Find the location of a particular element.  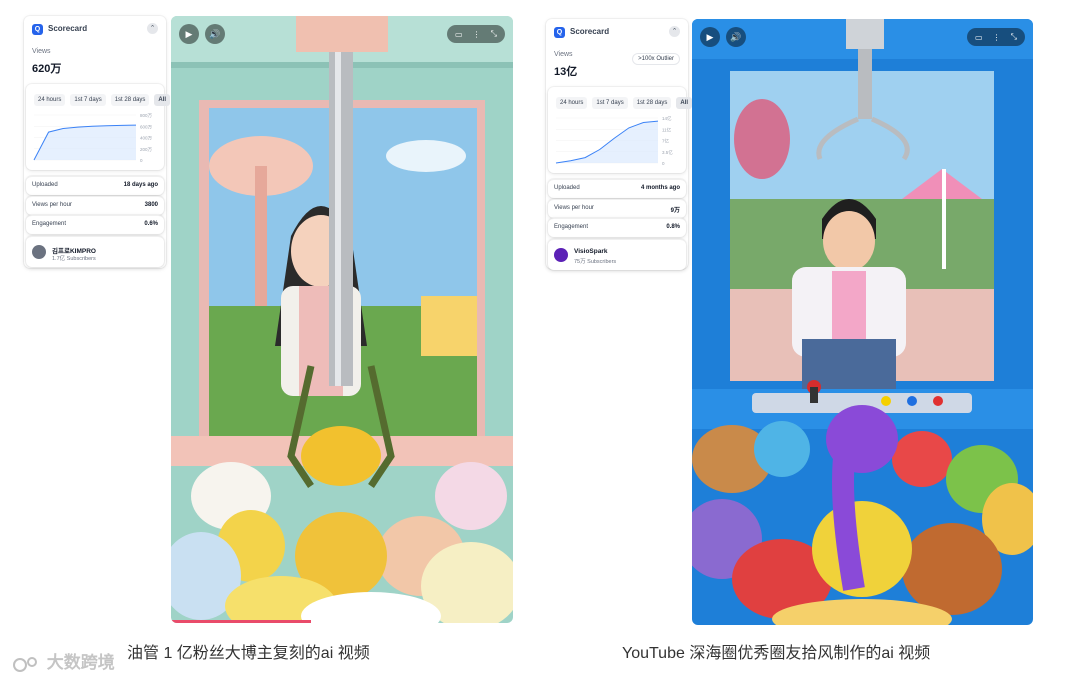

stat-value: 3800 is located at coordinates (151, 205).